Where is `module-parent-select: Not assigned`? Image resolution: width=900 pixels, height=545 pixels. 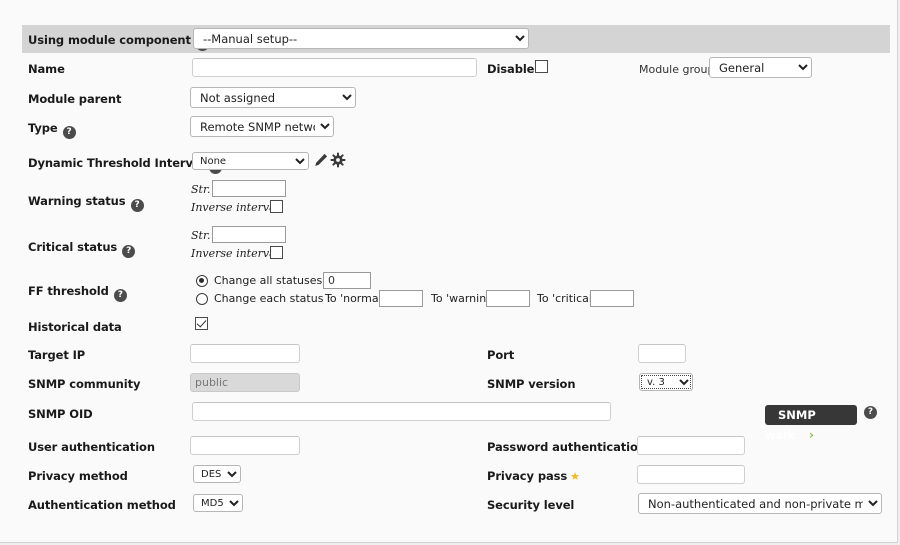
module-parent-select: Not assigned is located at coordinates (273, 97).